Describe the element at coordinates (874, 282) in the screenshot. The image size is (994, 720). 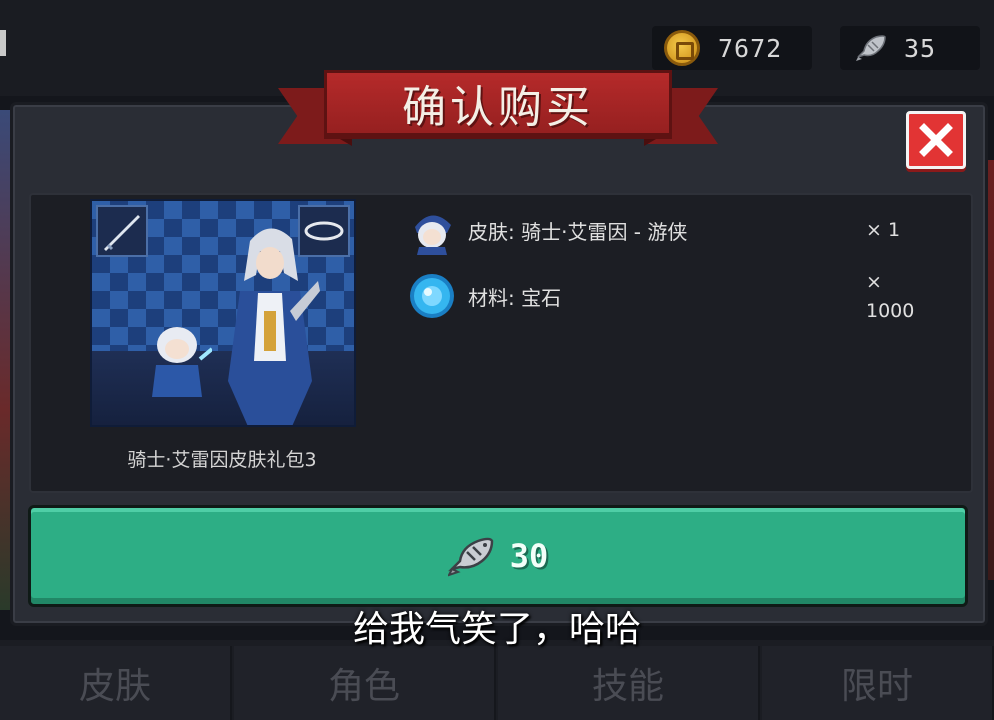
I see `gem-quantity-sign: ×` at that location.